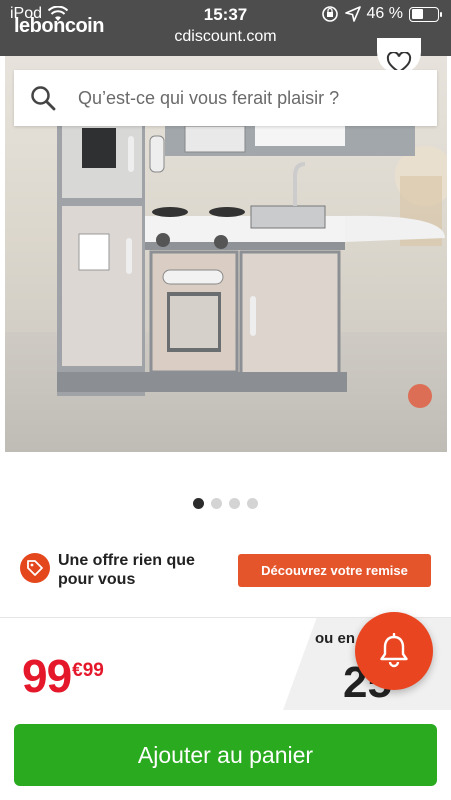 This screenshot has height=800, width=451. I want to click on search-bar, so click(225, 98).